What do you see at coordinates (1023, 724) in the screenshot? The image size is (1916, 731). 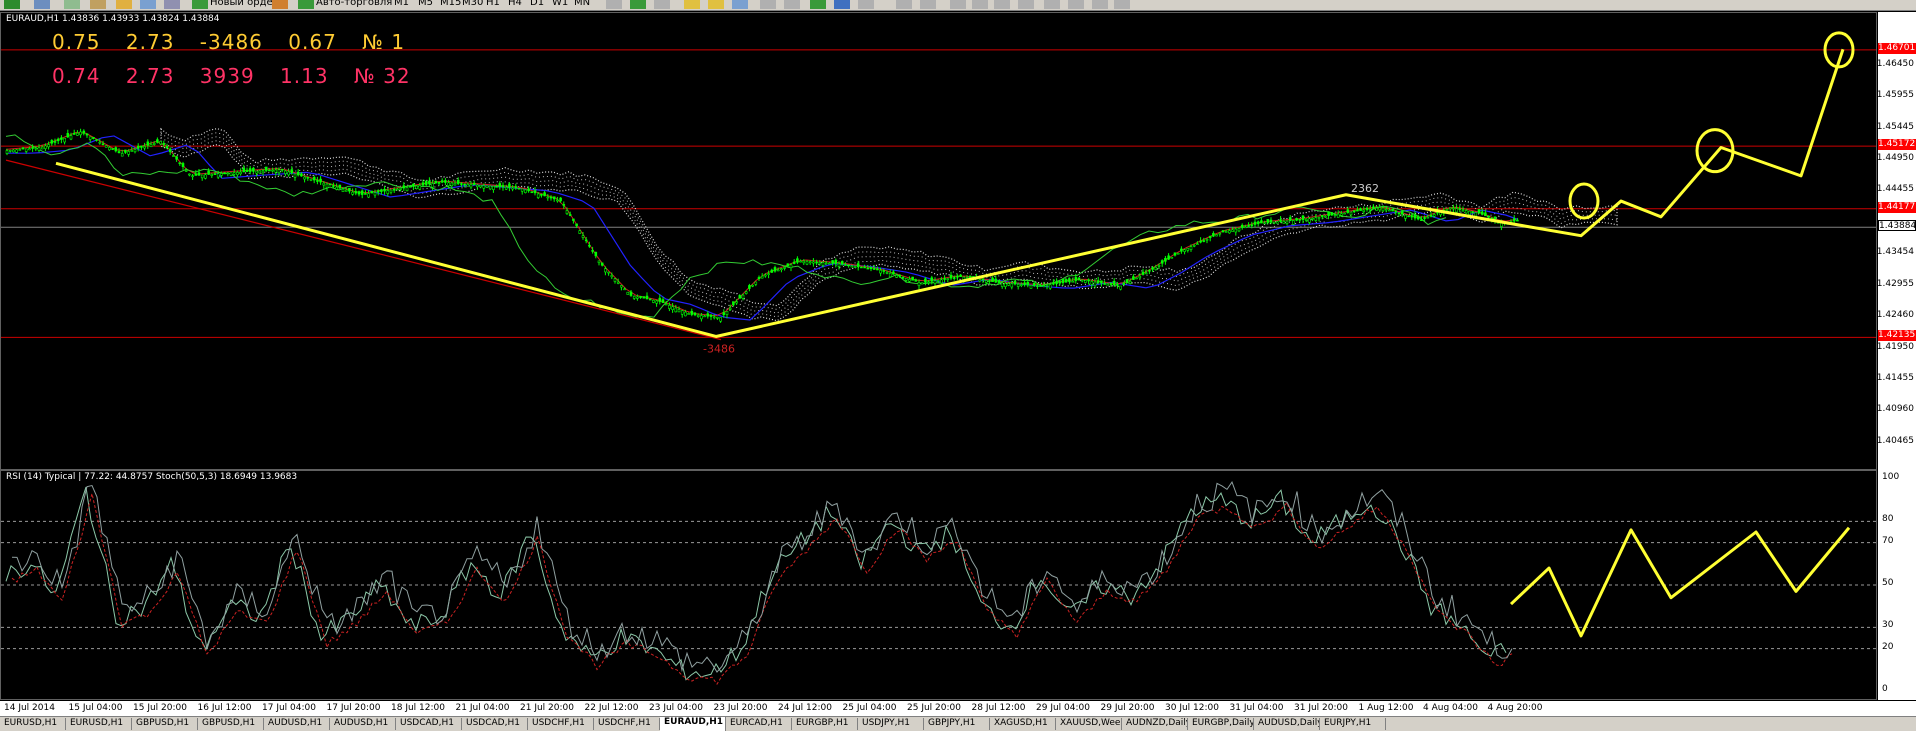 I see `chart-tab: XAGUSD,H1` at bounding box center [1023, 724].